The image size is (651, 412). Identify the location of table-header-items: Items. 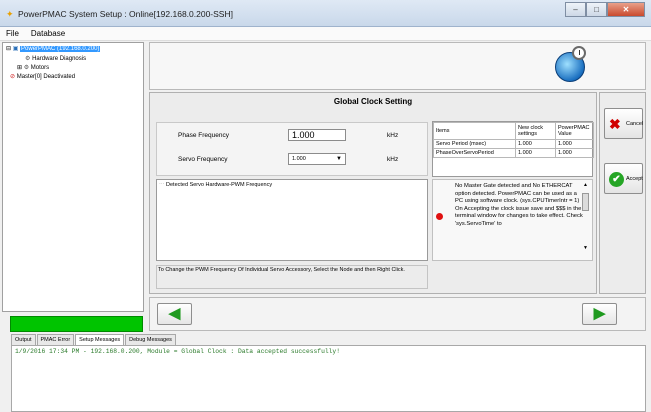
(474, 131).